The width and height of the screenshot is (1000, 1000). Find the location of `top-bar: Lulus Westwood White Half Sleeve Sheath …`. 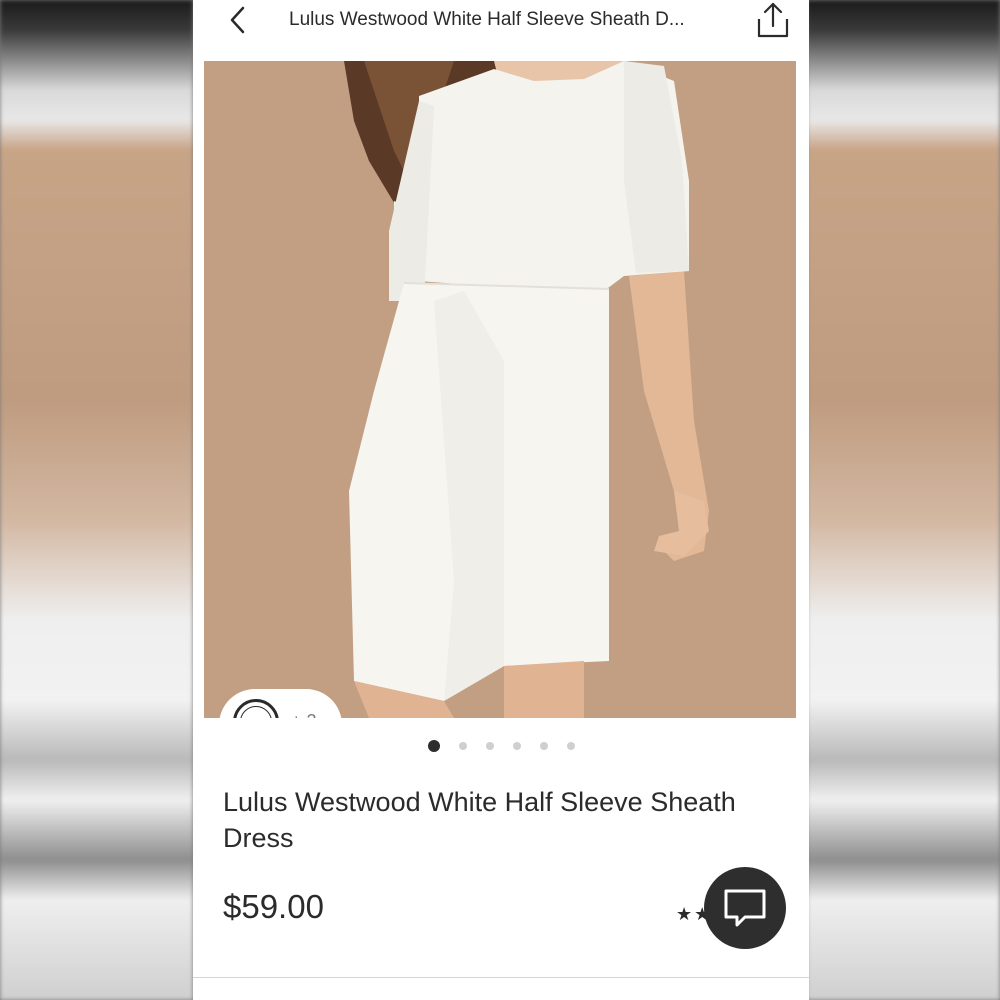

top-bar: Lulus Westwood White Half Sleeve Sheath … is located at coordinates (501, 22).